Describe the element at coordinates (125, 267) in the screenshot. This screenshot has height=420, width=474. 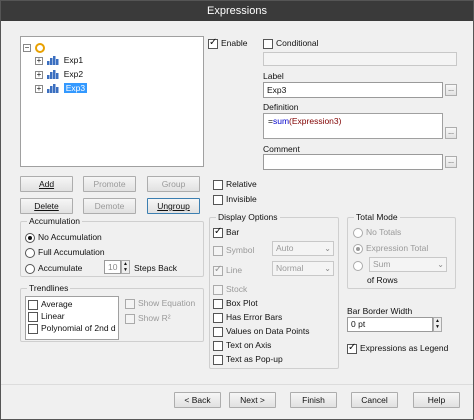
I see `steps-spinner: ▲ ▼` at that location.